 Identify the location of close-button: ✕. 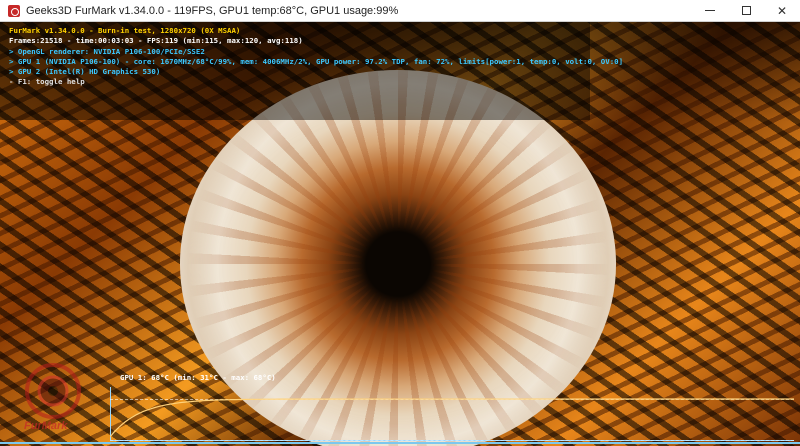
(782, 10).